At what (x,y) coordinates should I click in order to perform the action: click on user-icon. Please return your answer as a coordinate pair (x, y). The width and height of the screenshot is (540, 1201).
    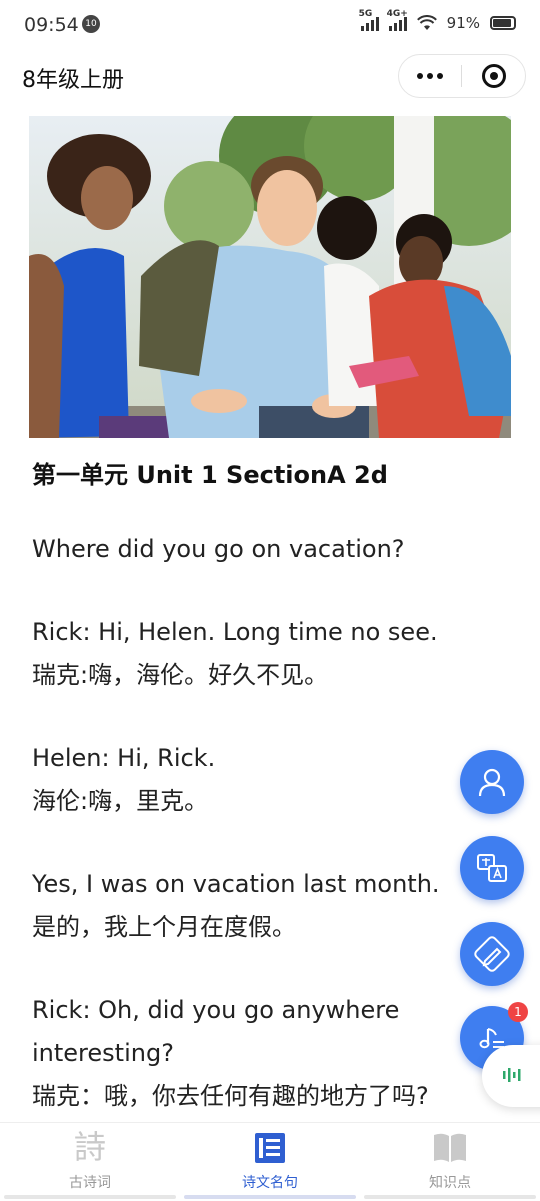
    Looking at the image, I should click on (492, 782).